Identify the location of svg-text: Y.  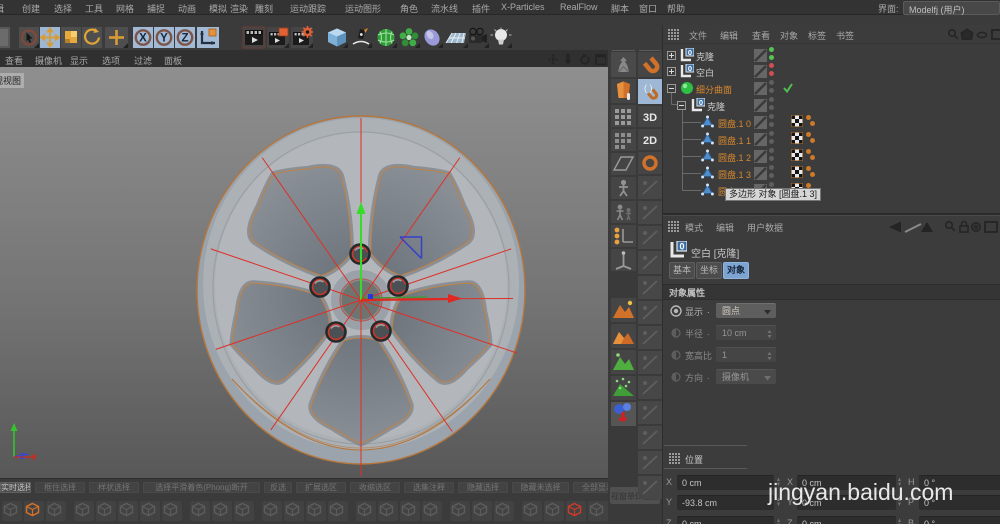
(164, 39).